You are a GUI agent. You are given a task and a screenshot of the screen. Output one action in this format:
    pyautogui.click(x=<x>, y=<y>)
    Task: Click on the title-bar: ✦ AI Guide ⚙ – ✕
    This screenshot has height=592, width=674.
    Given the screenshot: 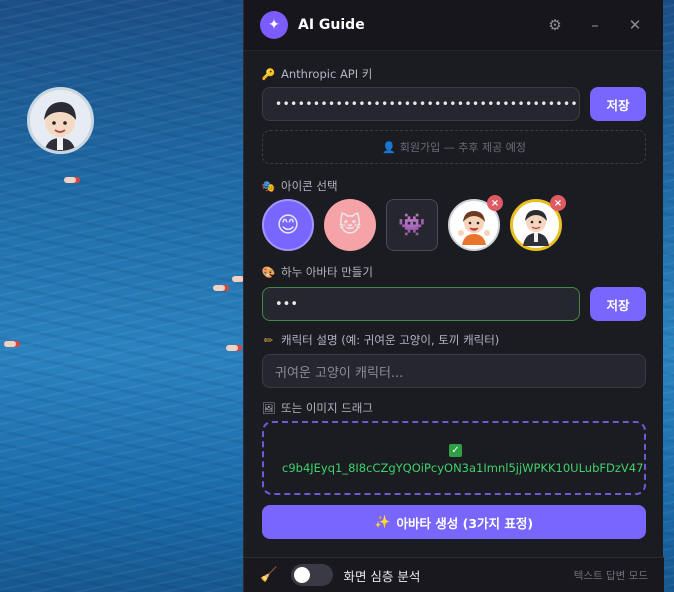 What is the action you would take?
    pyautogui.click(x=453, y=25)
    